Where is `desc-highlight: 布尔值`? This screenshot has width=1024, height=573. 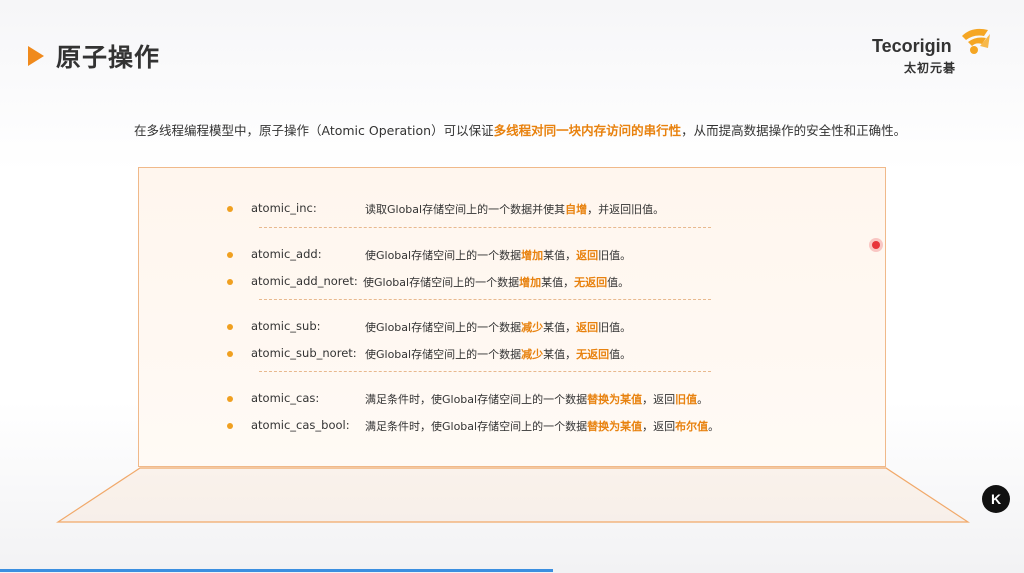
desc-highlight: 布尔值 is located at coordinates (692, 426).